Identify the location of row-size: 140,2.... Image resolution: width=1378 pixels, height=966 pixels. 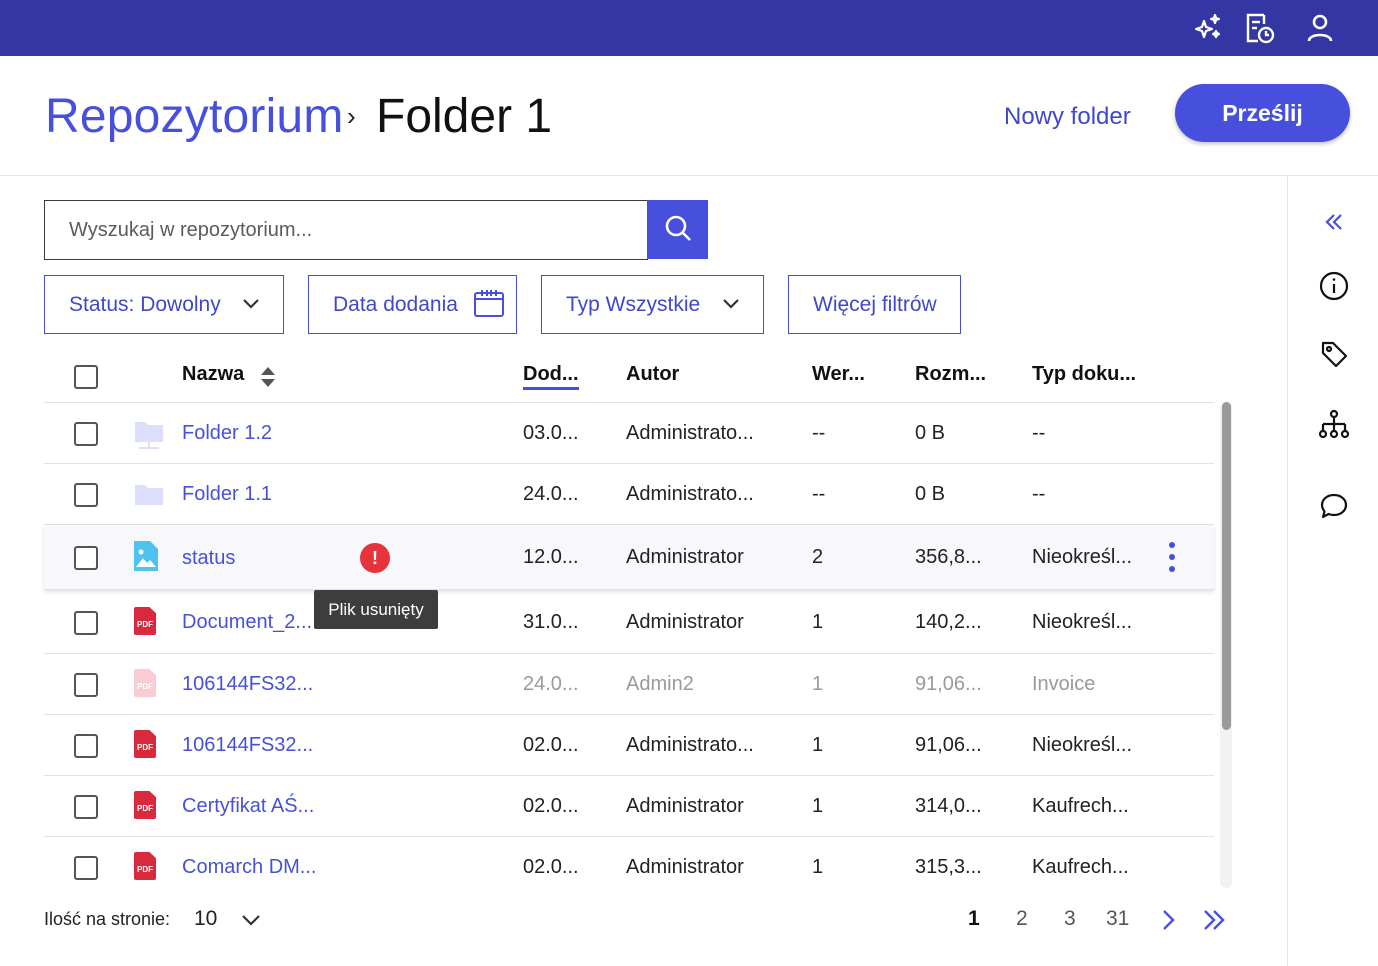
(948, 622).